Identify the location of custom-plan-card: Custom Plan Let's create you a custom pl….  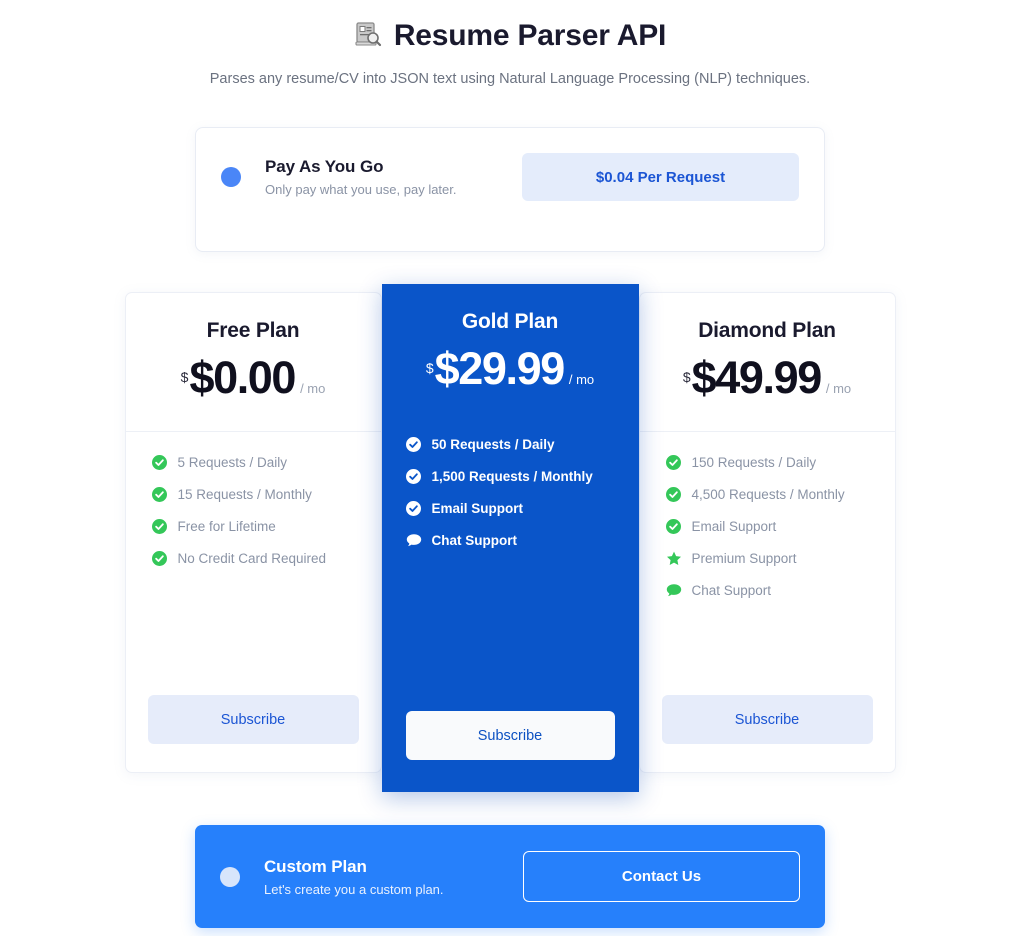
(510, 876).